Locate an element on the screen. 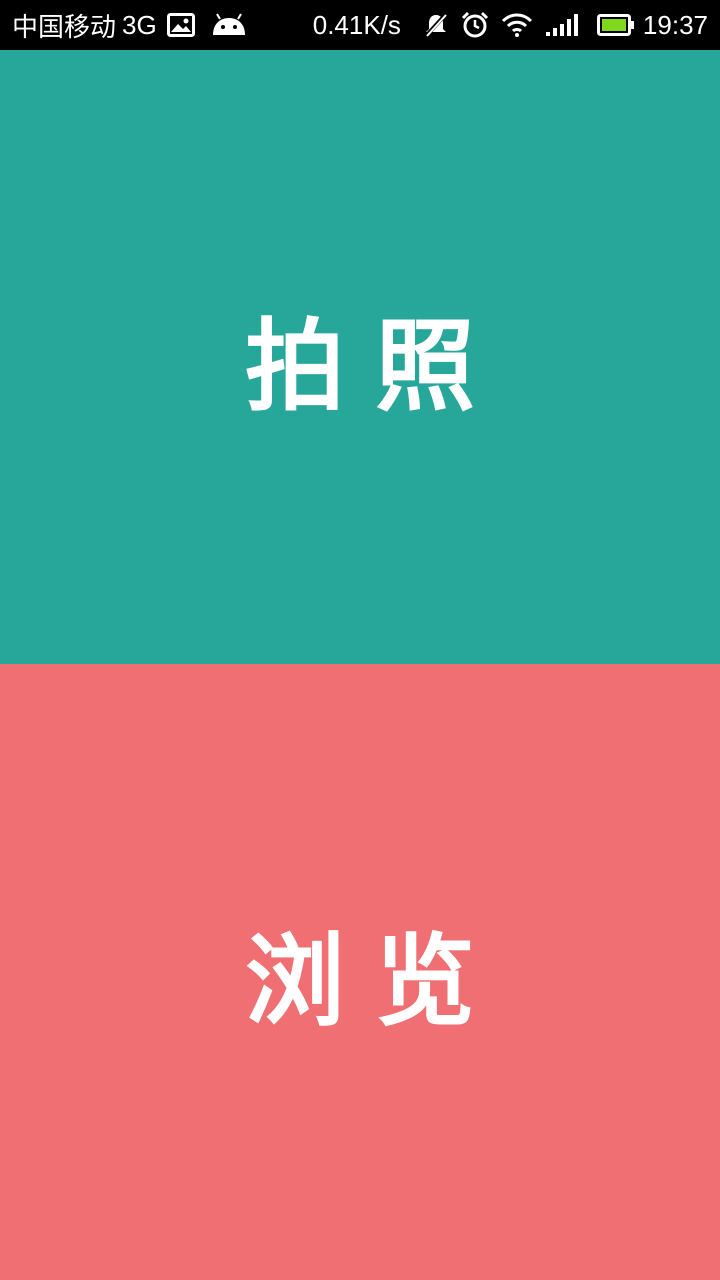  status-bar-right: 0.41K/s 19:37 is located at coordinates (510, 25).